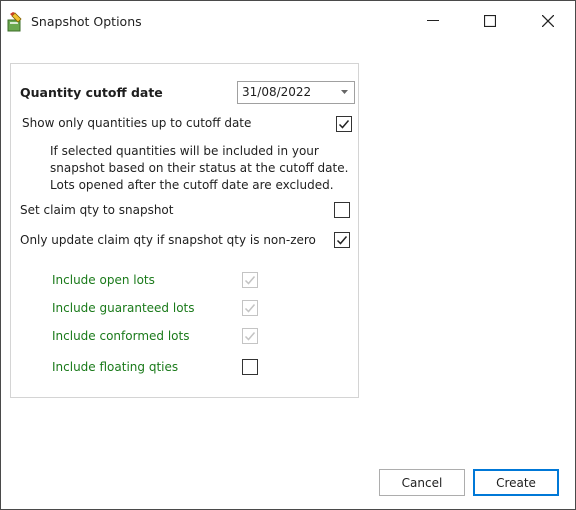 The image size is (576, 510). Describe the element at coordinates (137, 123) in the screenshot. I see `show-only-label: Show only quantities up to cutoff date` at that location.